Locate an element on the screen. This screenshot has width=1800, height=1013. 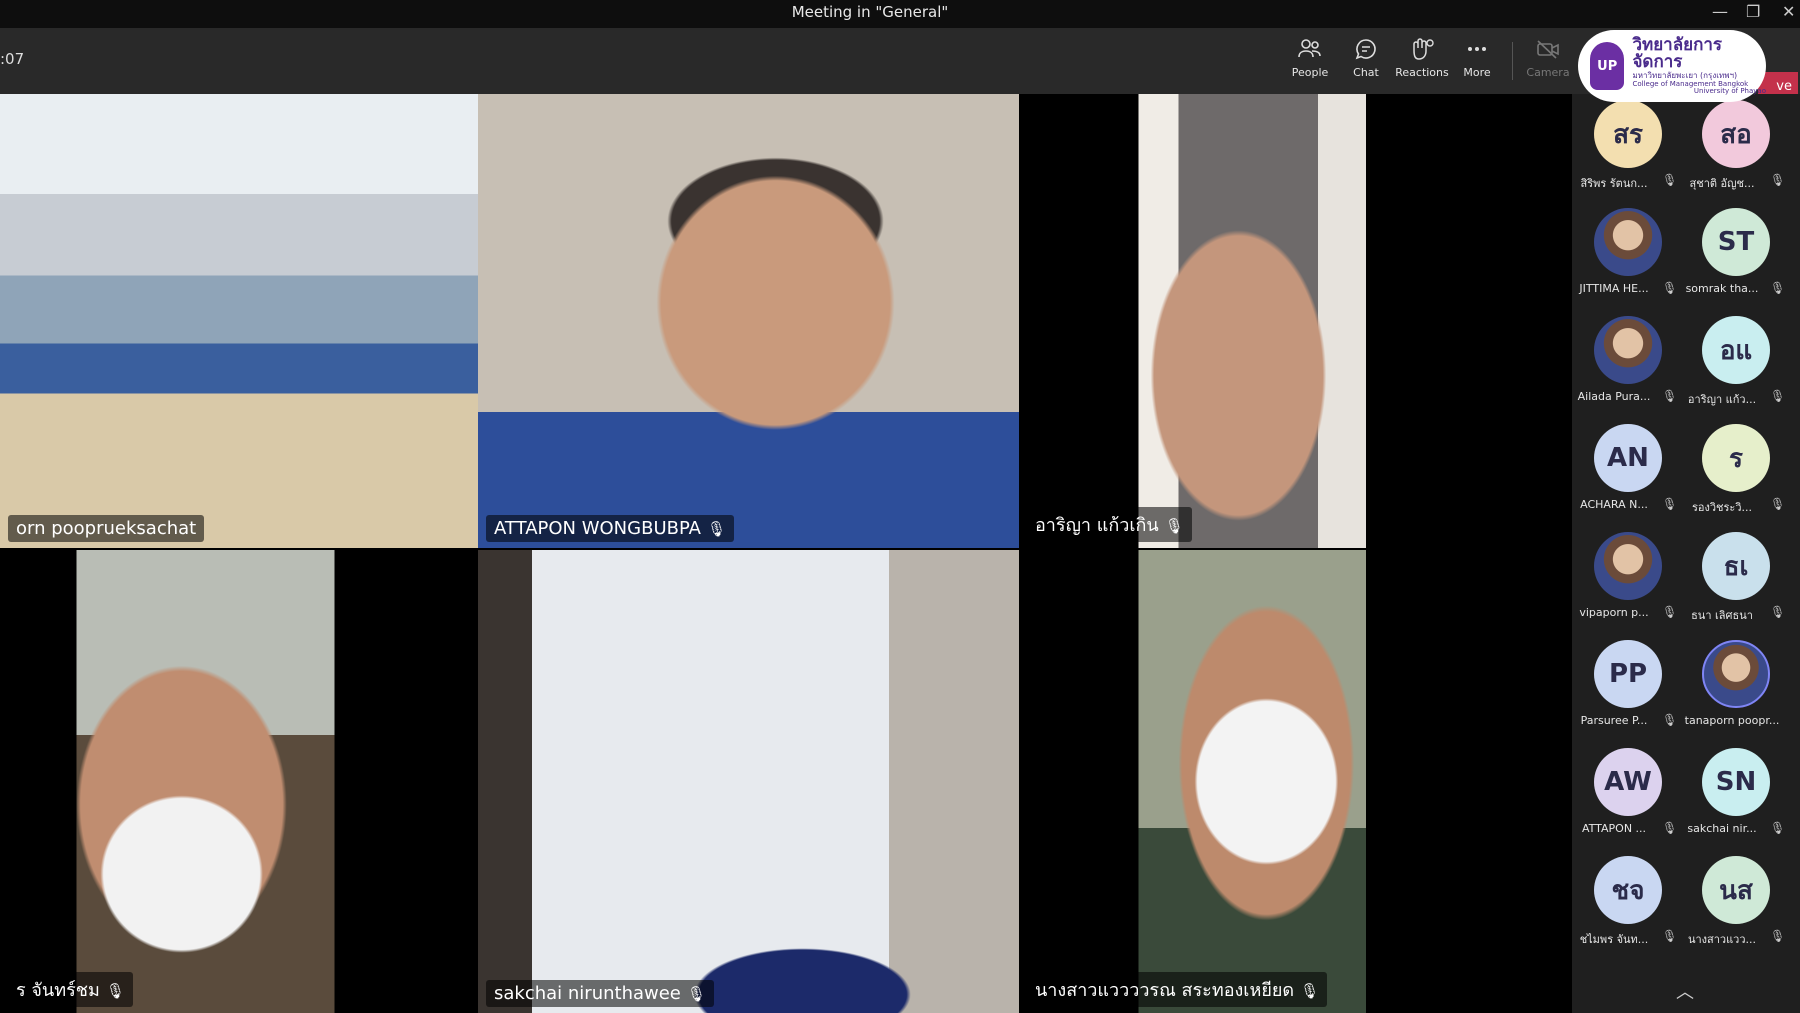
participant-item: JITTIMA HE... 🎙 is located at coordinates (1625, 256).